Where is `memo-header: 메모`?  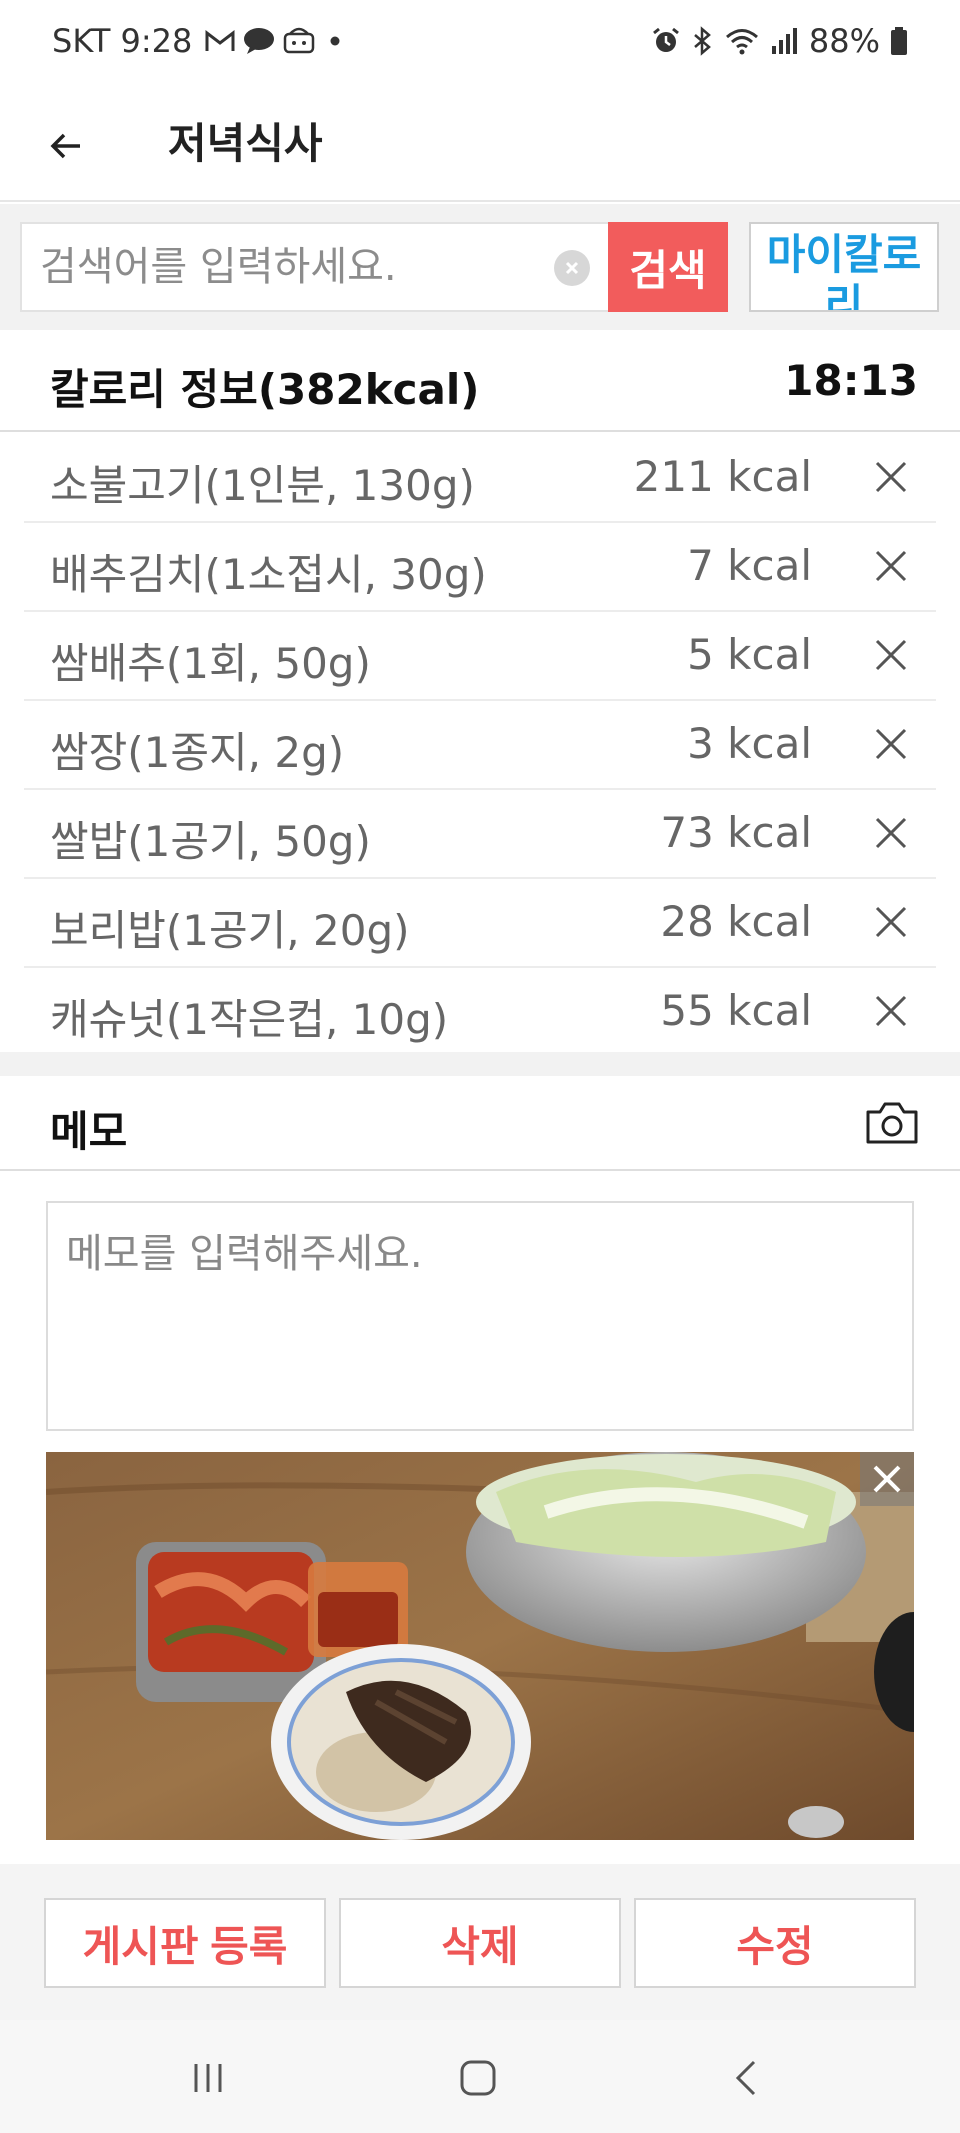 memo-header: 메모 is located at coordinates (480, 1123).